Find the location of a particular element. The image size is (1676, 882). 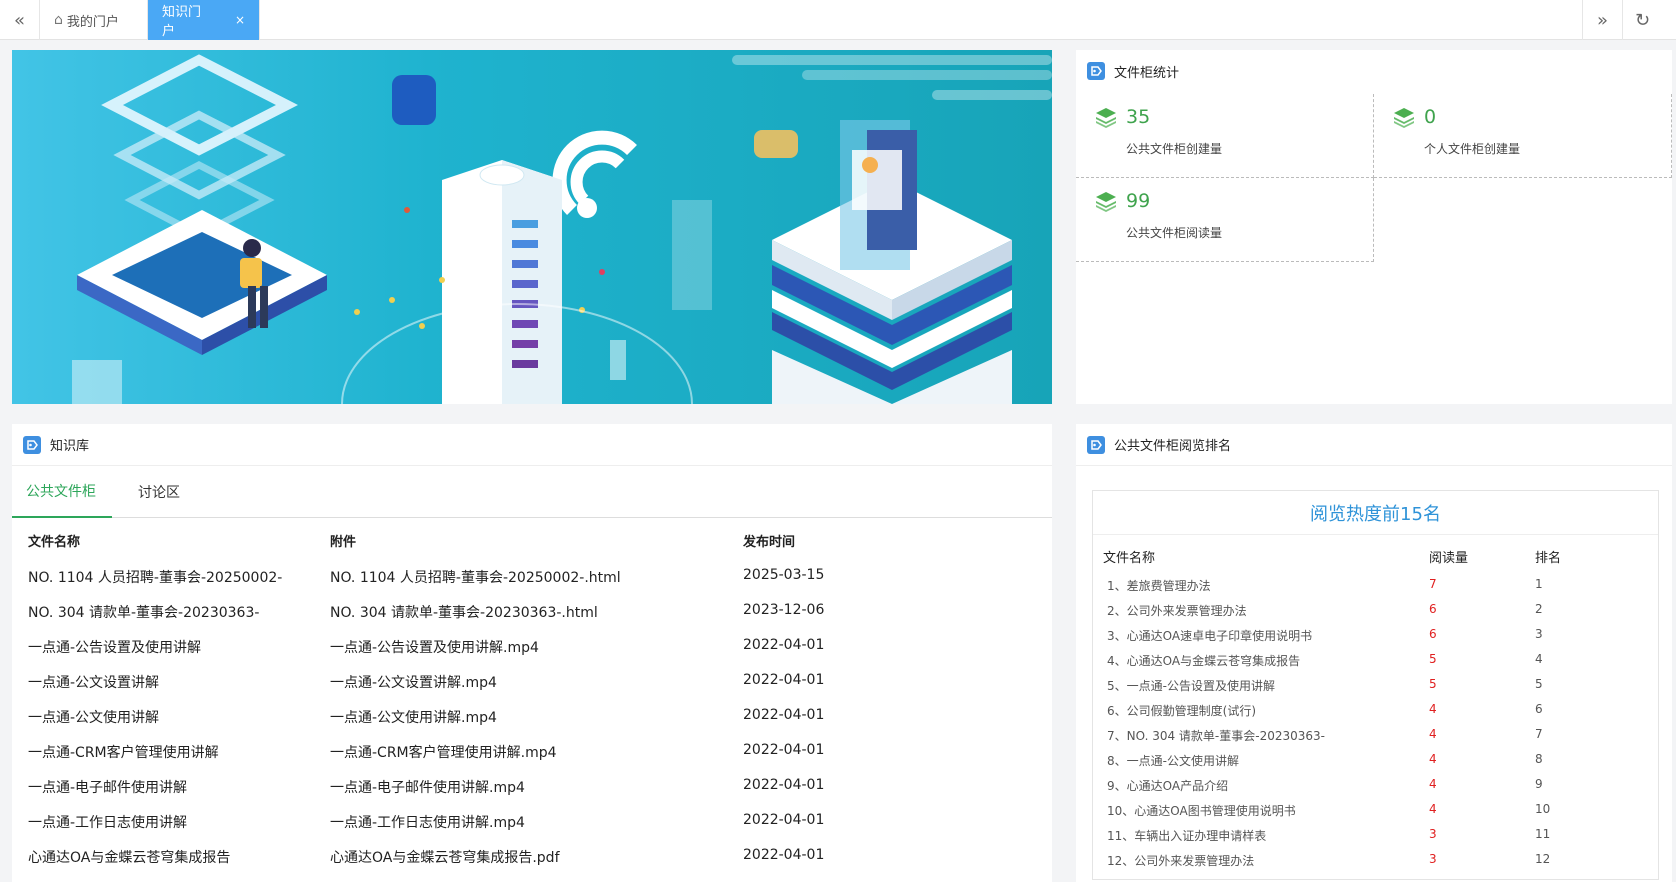

scroll-left-button: « is located at coordinates (20, 20).